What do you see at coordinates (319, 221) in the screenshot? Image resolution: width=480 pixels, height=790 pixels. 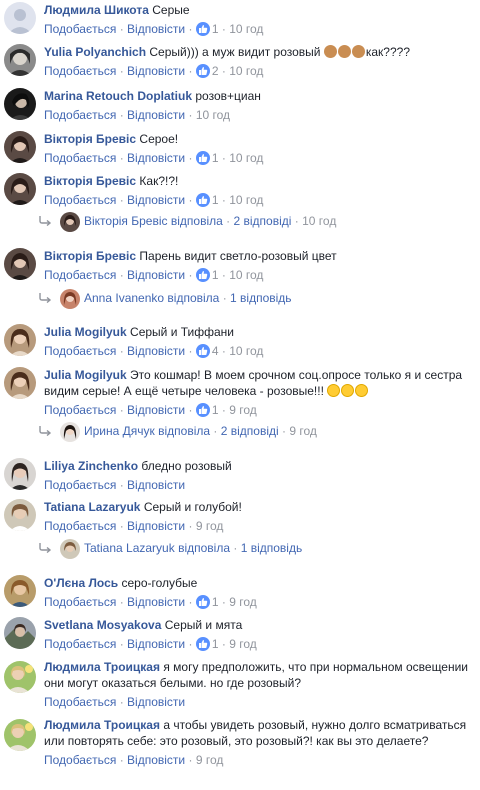 I see `reply-time: 10 год` at bounding box center [319, 221].